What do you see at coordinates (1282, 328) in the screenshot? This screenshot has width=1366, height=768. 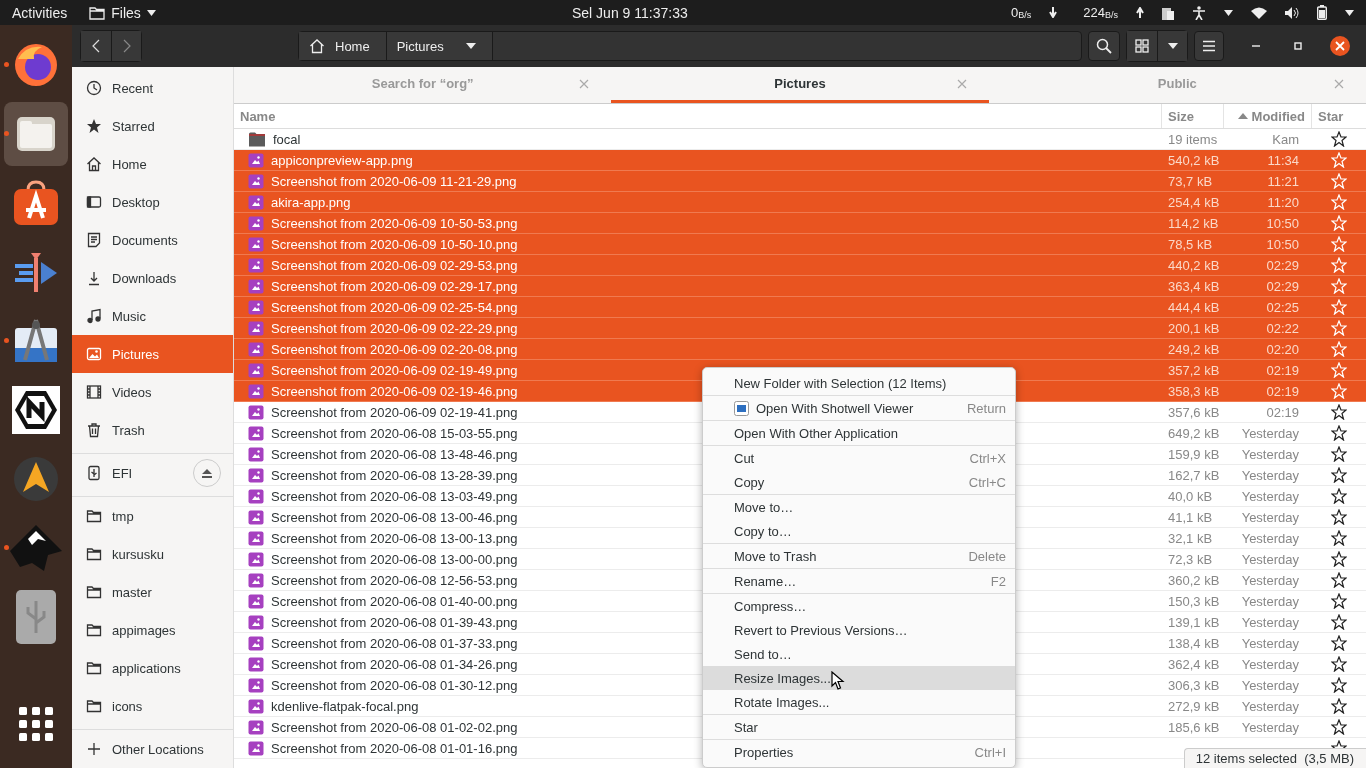 I see `modified-date: 02:22` at bounding box center [1282, 328].